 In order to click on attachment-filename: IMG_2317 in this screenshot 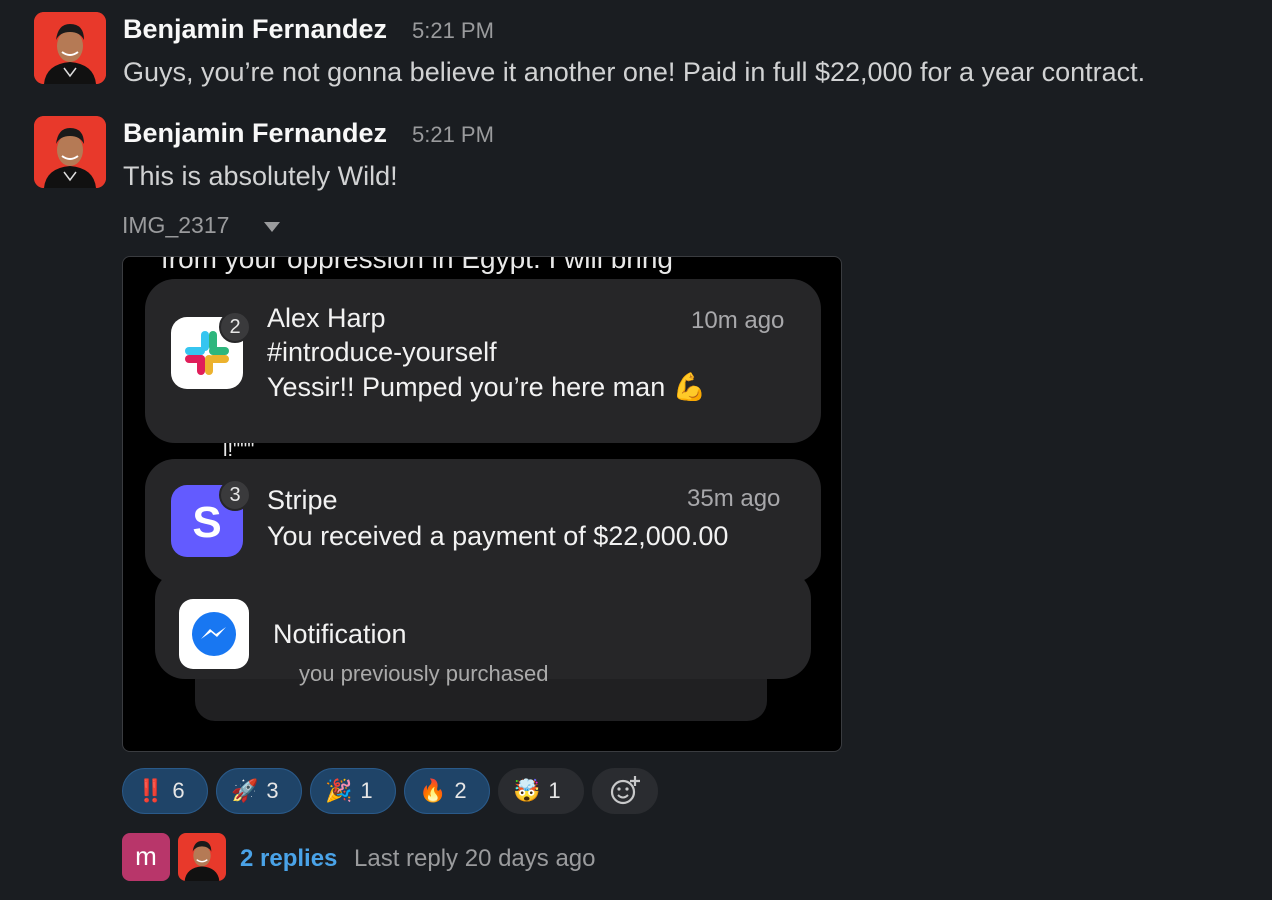, I will do `click(175, 225)`.